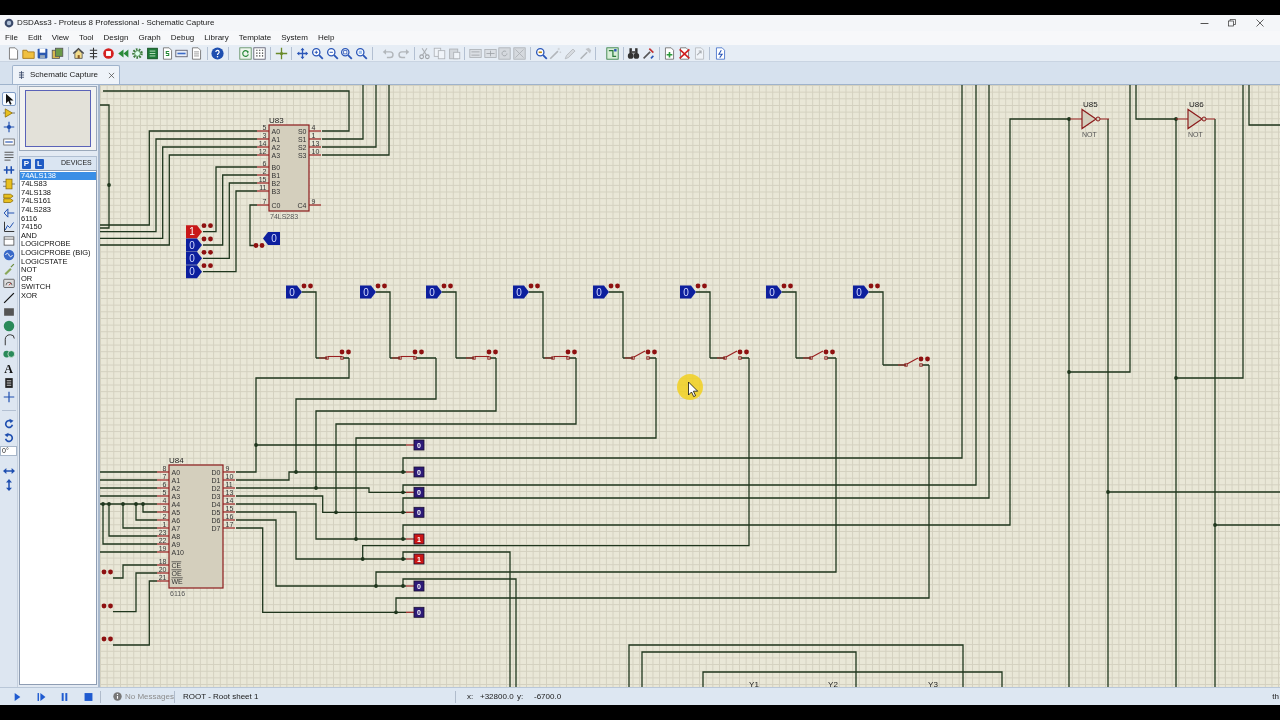  What do you see at coordinates (548, 696) in the screenshot?
I see `coordinate-value: -6700.0` at bounding box center [548, 696].